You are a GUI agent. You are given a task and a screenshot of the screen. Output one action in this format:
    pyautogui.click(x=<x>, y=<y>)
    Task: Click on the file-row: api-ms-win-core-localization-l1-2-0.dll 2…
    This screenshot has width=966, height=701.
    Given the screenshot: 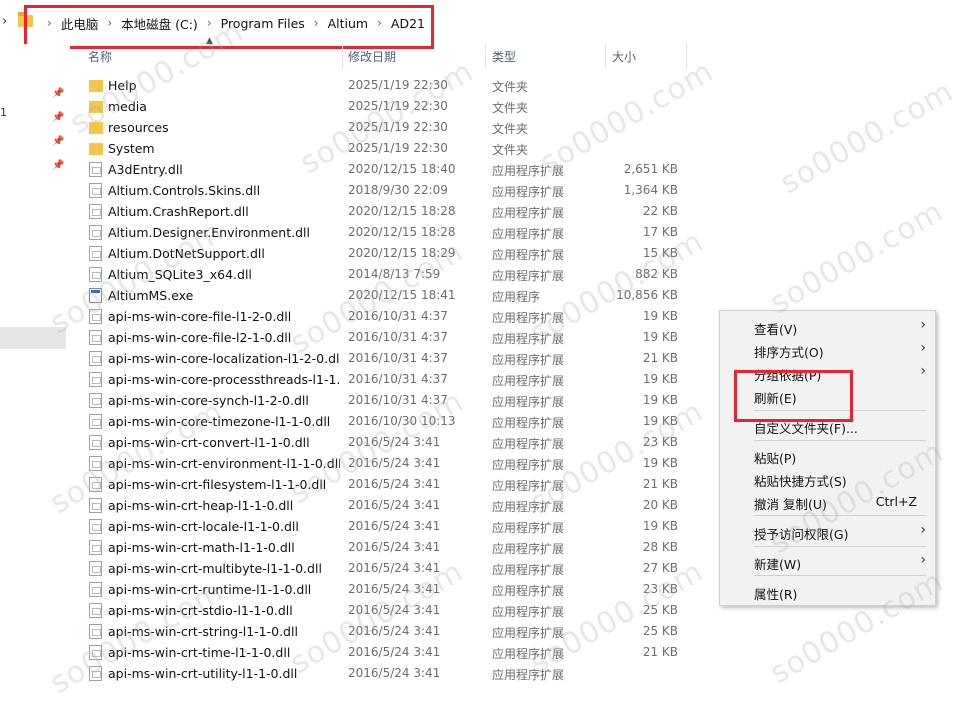 What is the action you would take?
    pyautogui.click(x=350, y=358)
    